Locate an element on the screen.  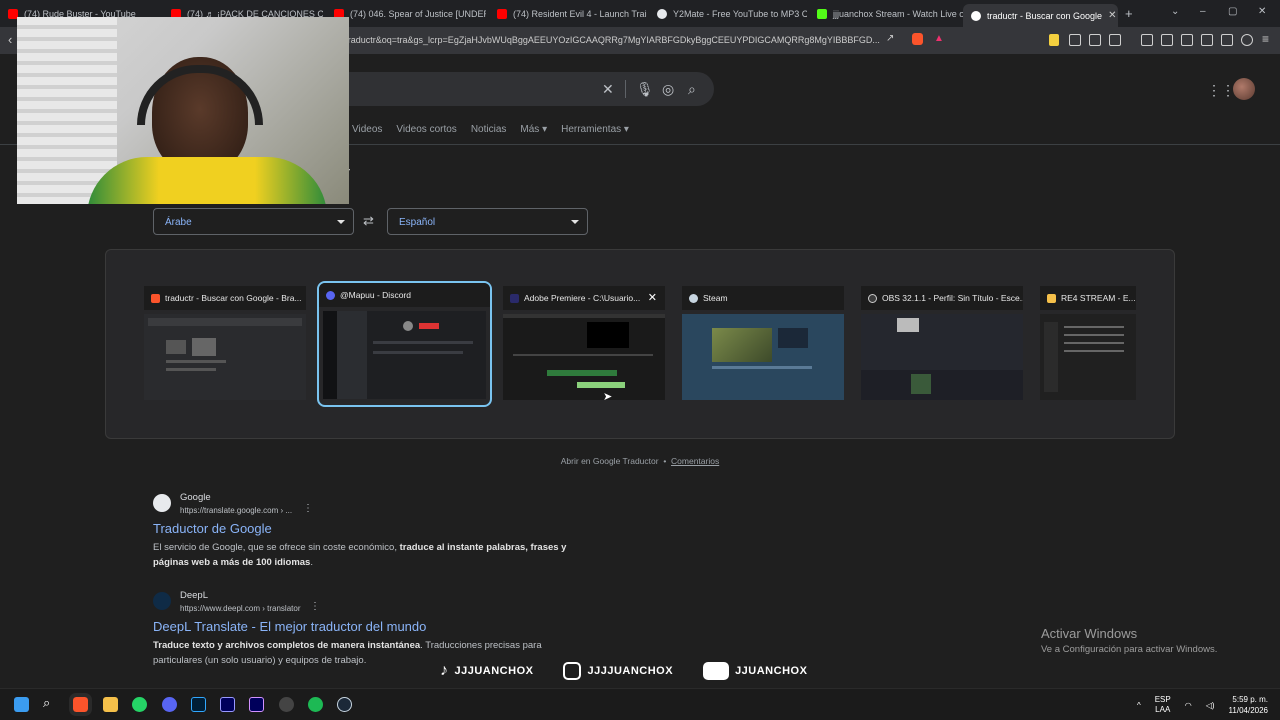
switcher-window-premiere: Adobe Premiere - C:\Usuario... ✕ is located at coordinates (584, 343).